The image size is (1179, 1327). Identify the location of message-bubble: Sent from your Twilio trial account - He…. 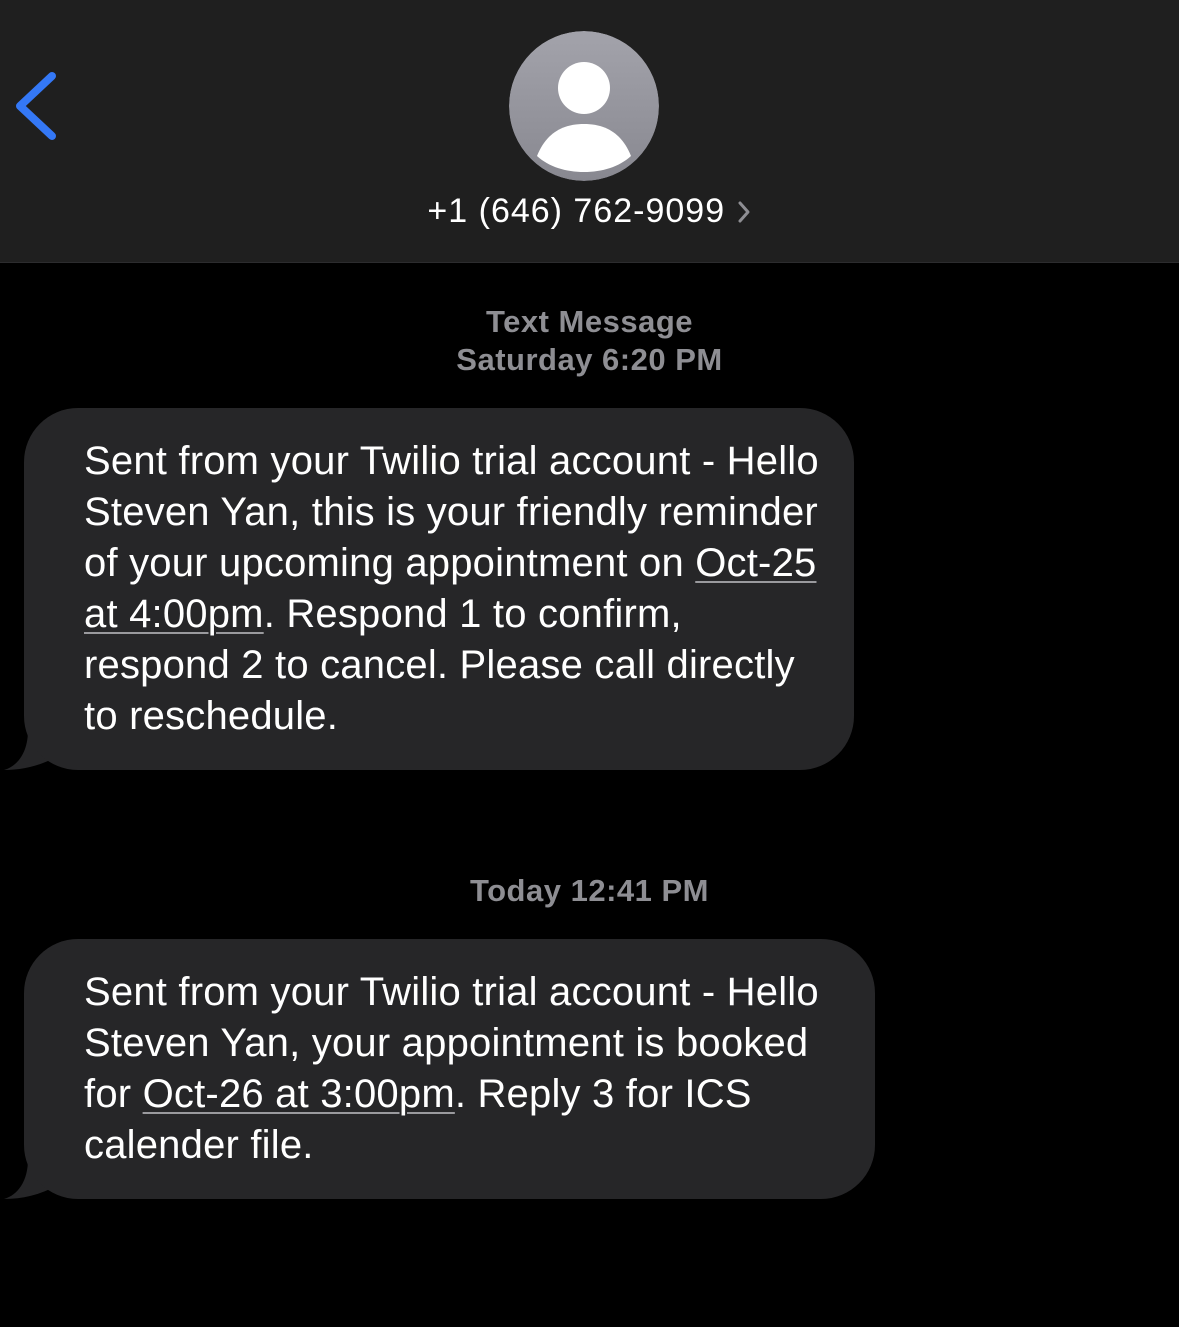
(449, 1069).